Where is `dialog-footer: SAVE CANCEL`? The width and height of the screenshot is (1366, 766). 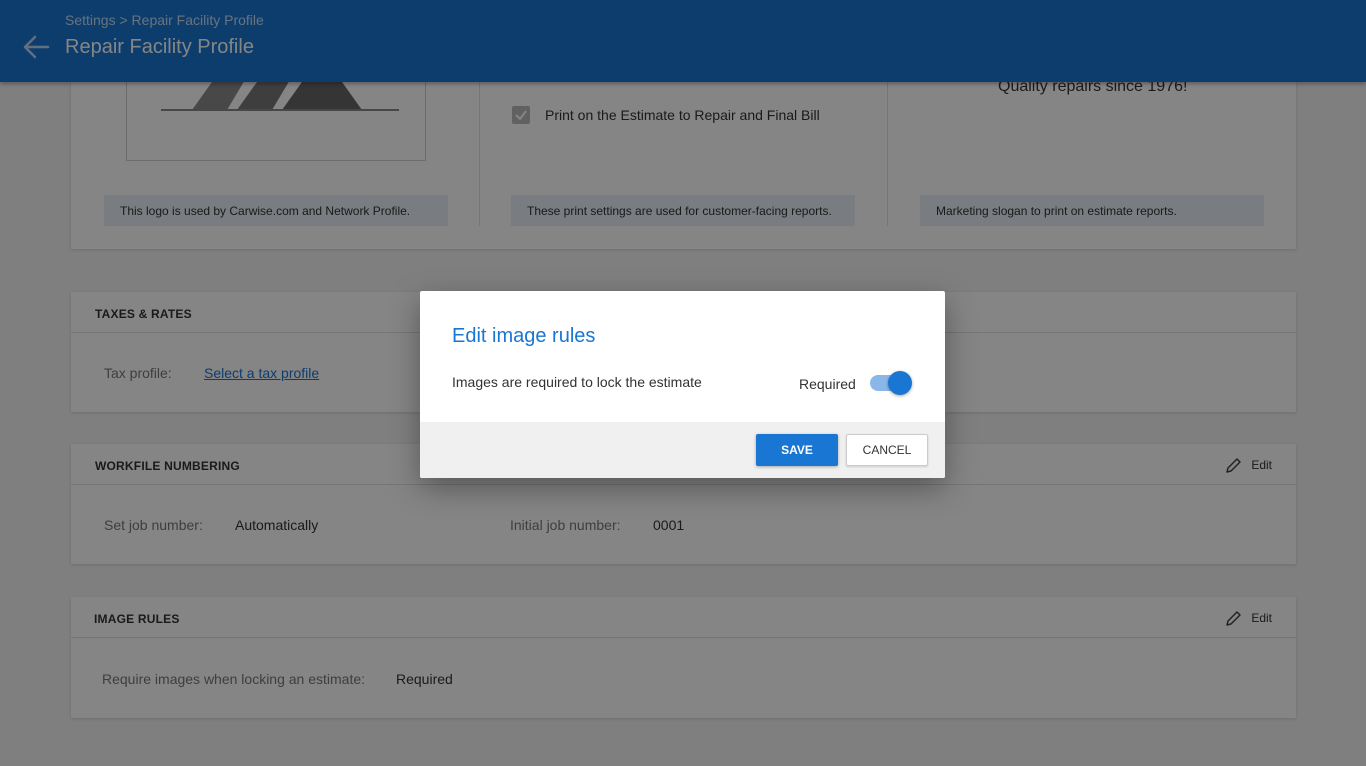
dialog-footer: SAVE CANCEL is located at coordinates (682, 450).